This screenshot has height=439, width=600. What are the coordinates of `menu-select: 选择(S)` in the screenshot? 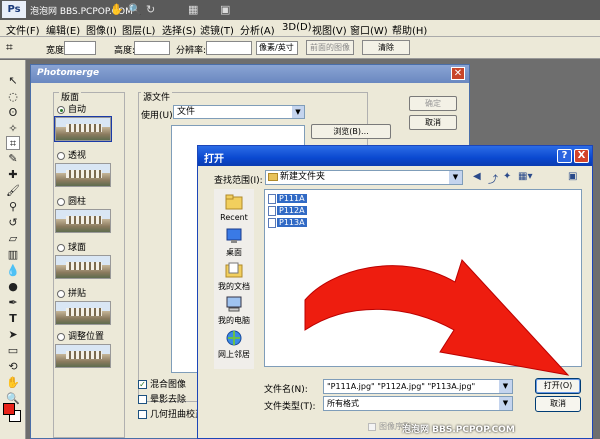 It's located at (179, 29).